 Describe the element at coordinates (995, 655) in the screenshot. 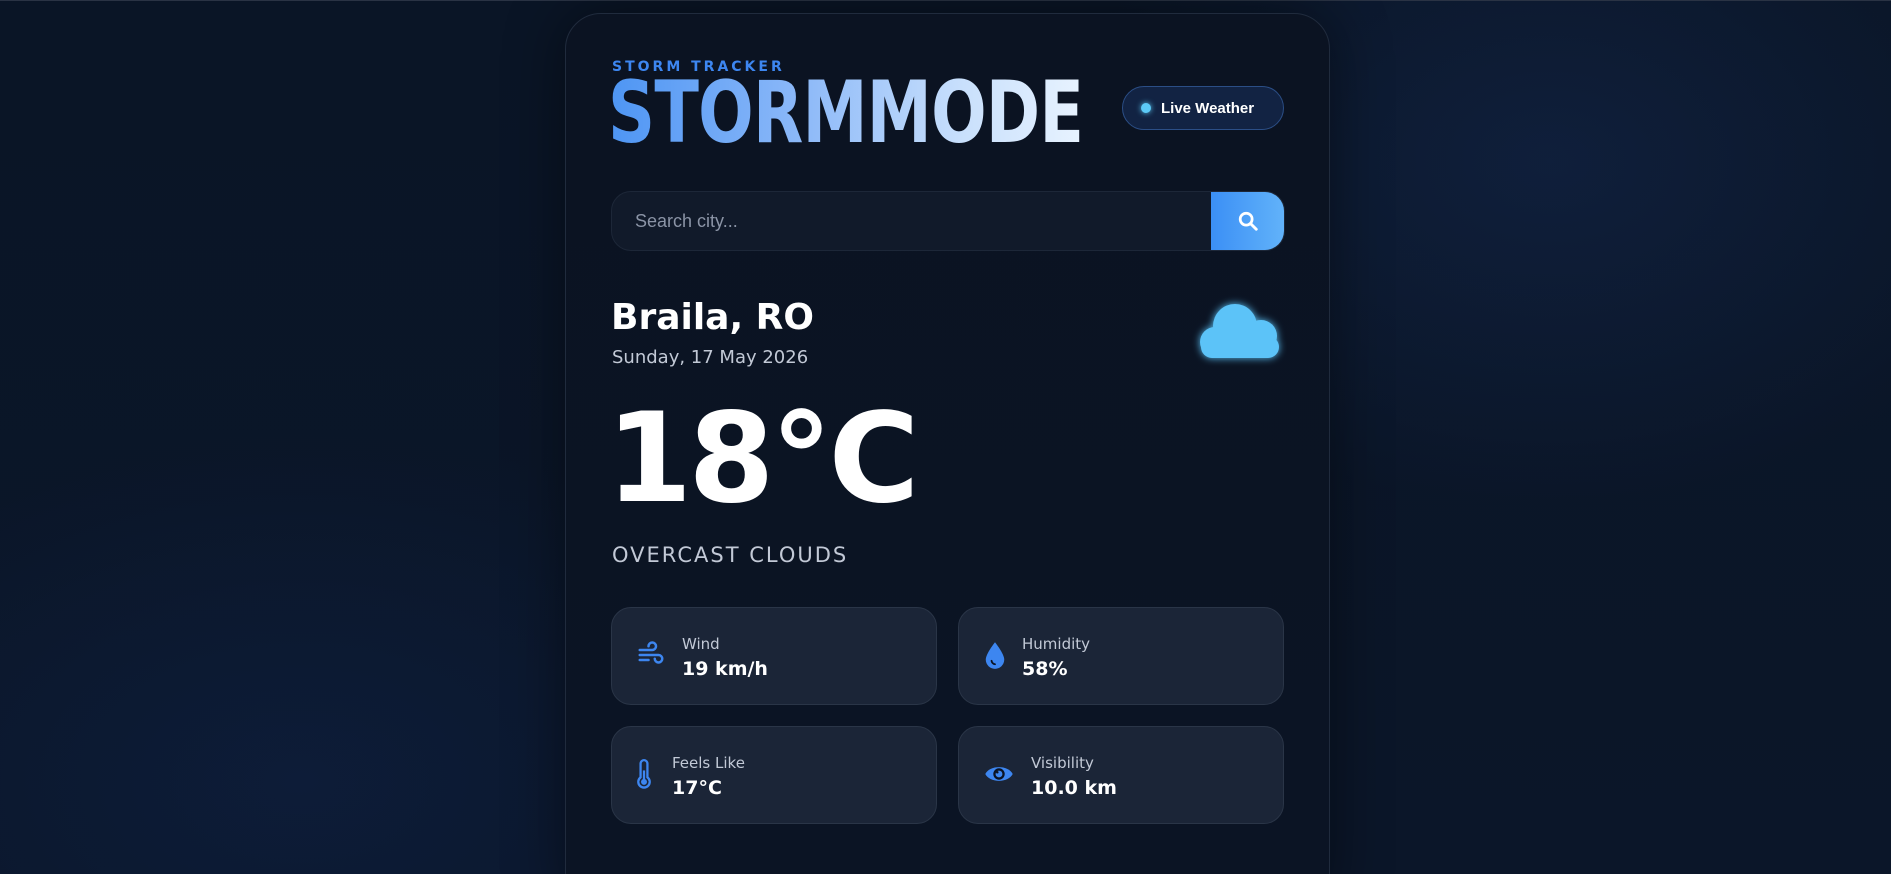

I see `droplet-icon` at that location.